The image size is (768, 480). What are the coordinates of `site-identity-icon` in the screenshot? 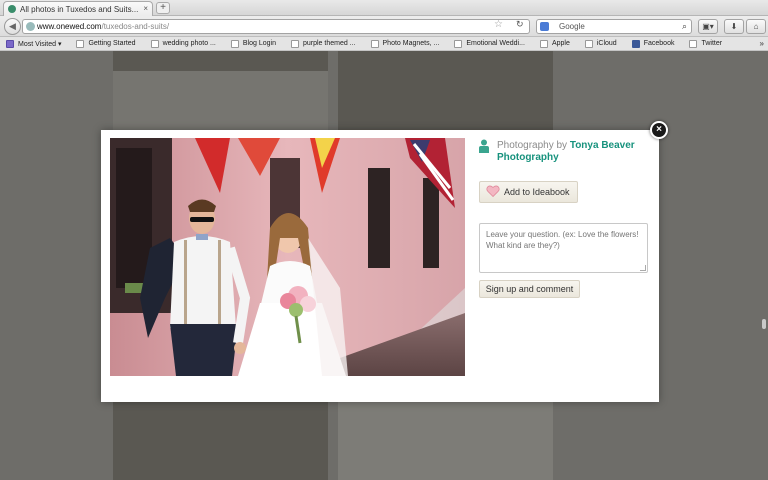 It's located at (30, 26).